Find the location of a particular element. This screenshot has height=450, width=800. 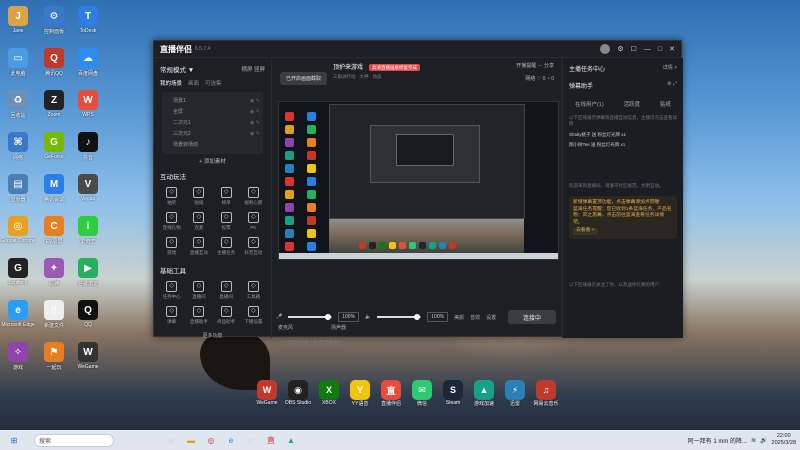

dock-icon: Y YY语音 is located at coordinates (360, 397).